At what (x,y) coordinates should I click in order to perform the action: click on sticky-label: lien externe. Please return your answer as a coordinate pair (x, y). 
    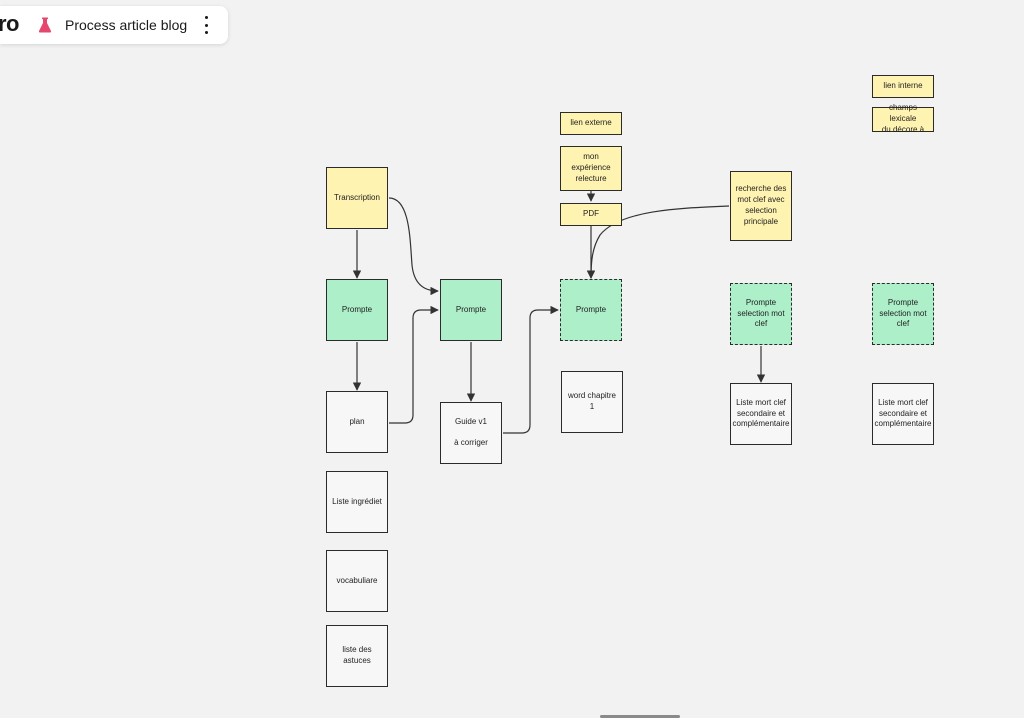
    Looking at the image, I should click on (591, 123).